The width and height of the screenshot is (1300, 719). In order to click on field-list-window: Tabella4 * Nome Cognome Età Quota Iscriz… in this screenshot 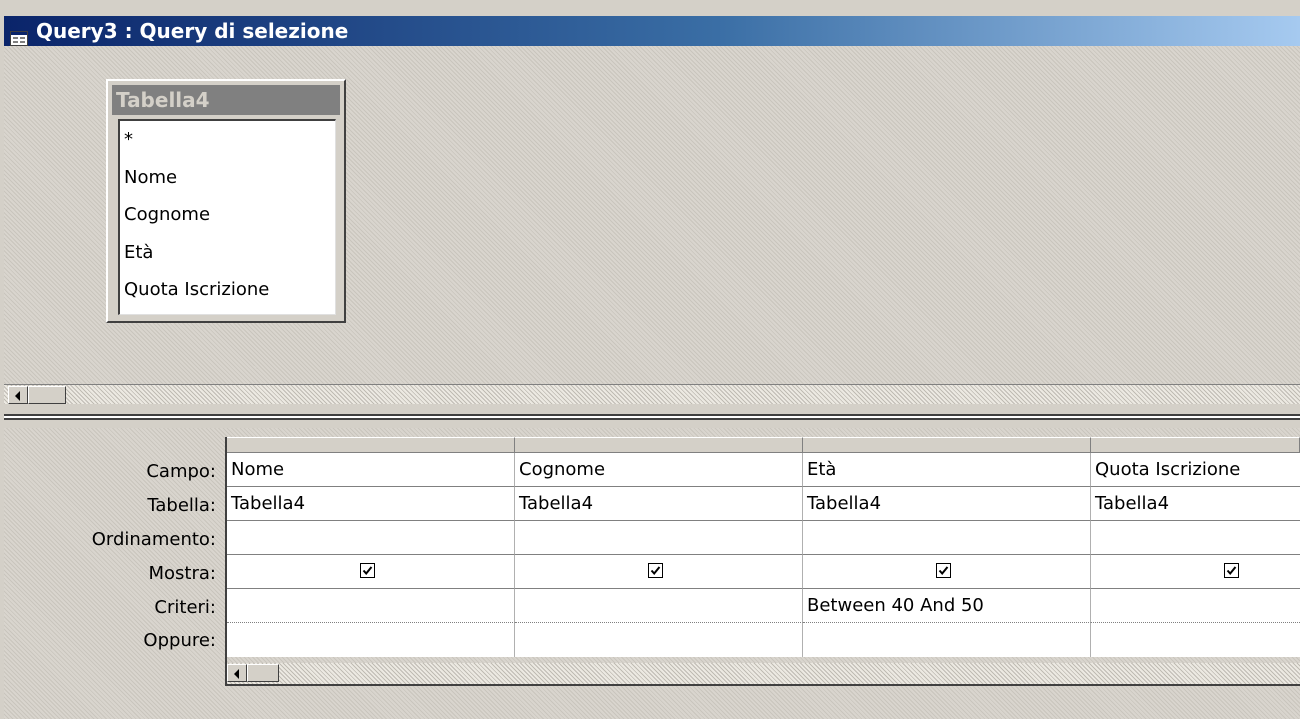, I will do `click(226, 201)`.